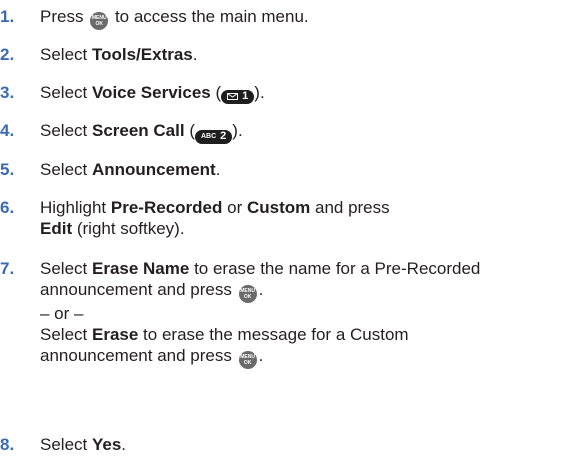 This screenshot has height=464, width=564. Describe the element at coordinates (7, 130) in the screenshot. I see `step-number: 4.` at that location.